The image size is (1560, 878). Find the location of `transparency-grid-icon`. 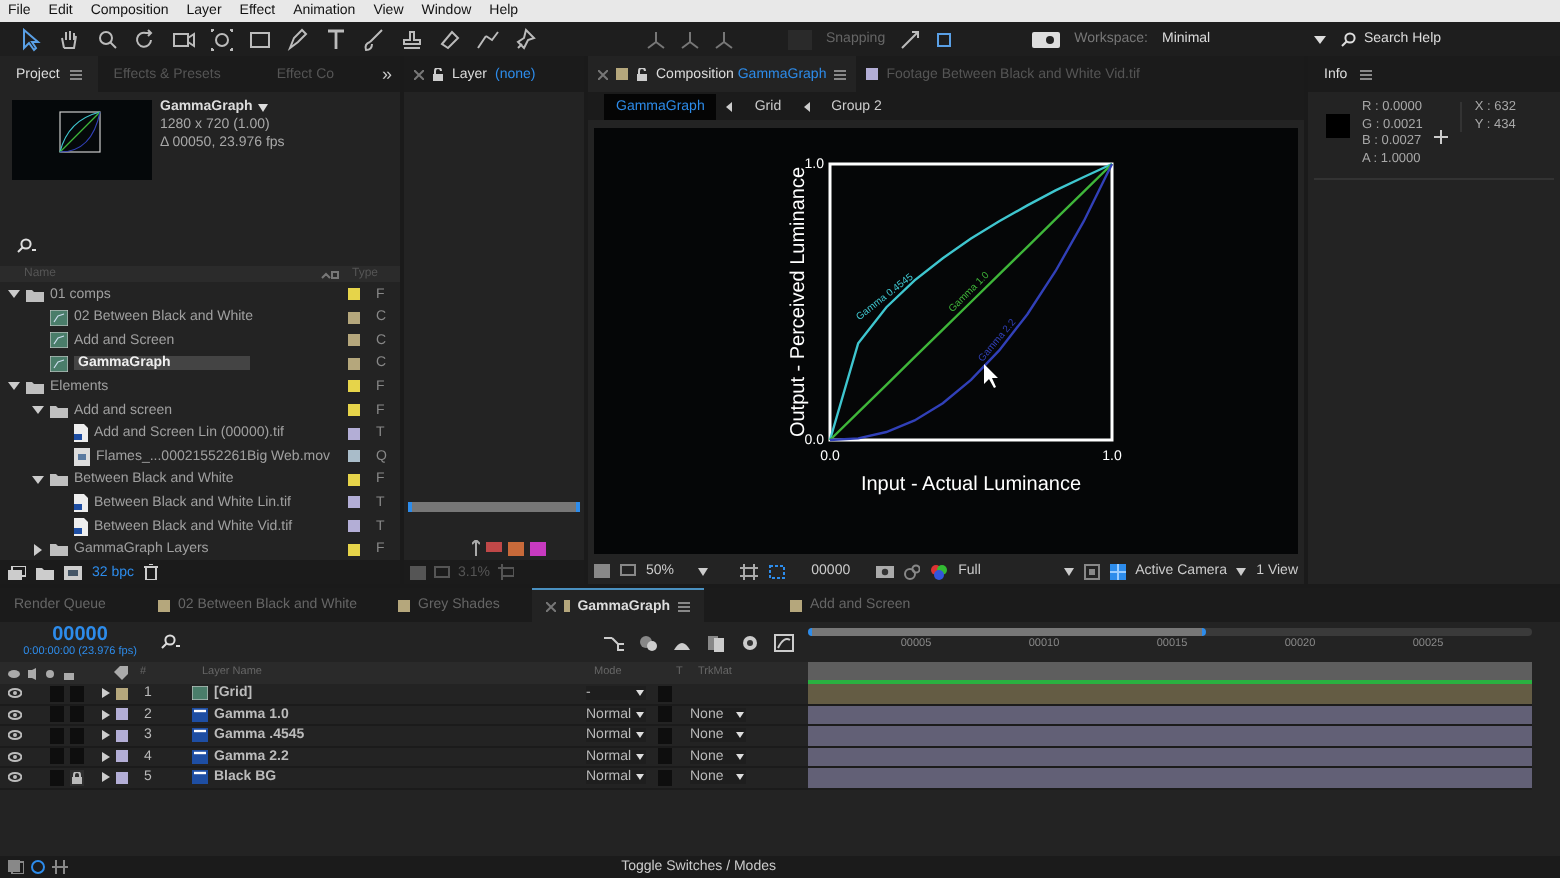

transparency-grid-icon is located at coordinates (1117, 571).